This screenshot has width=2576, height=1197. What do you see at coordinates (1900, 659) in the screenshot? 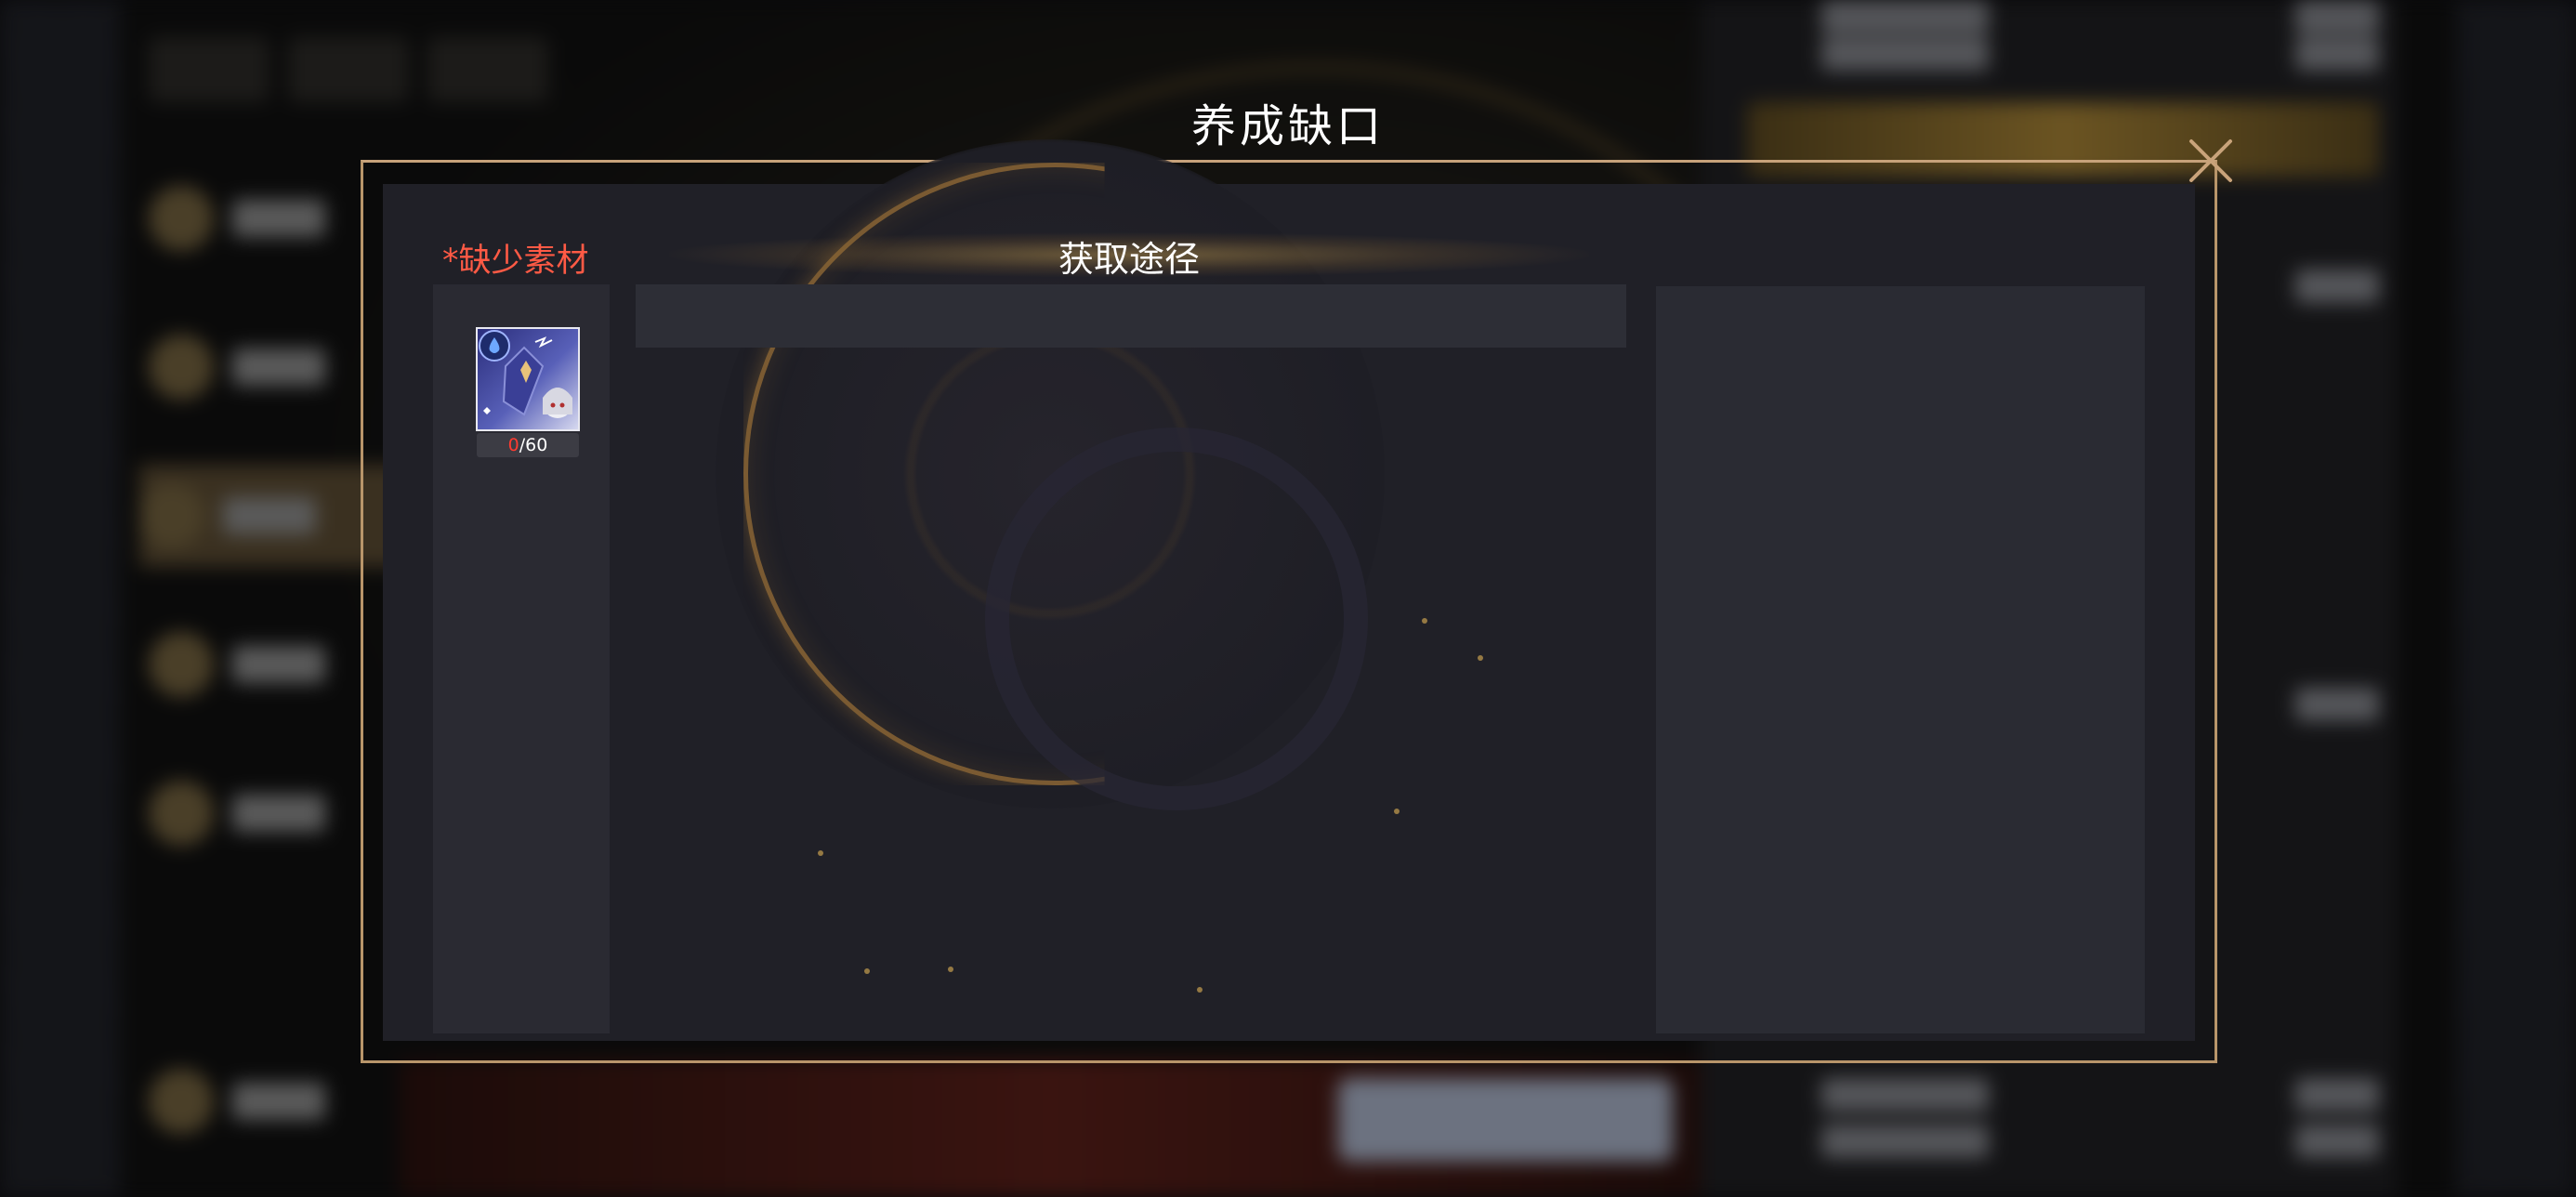
I see `detail-panel` at bounding box center [1900, 659].